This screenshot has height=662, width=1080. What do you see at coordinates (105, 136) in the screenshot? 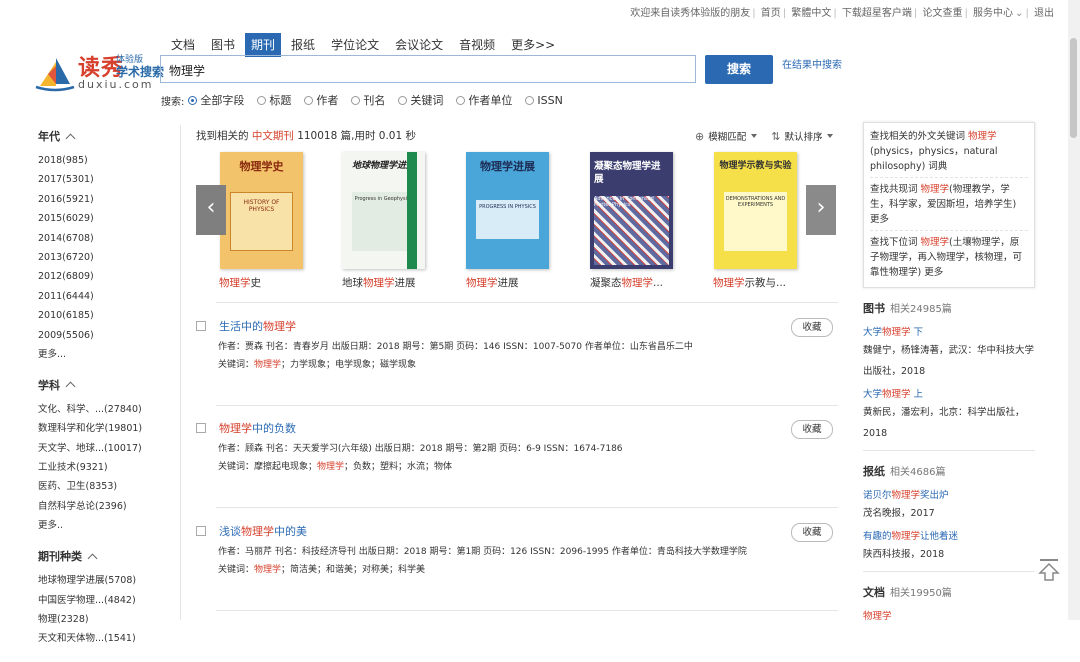
I see `facet-title-year: 年代` at bounding box center [105, 136].